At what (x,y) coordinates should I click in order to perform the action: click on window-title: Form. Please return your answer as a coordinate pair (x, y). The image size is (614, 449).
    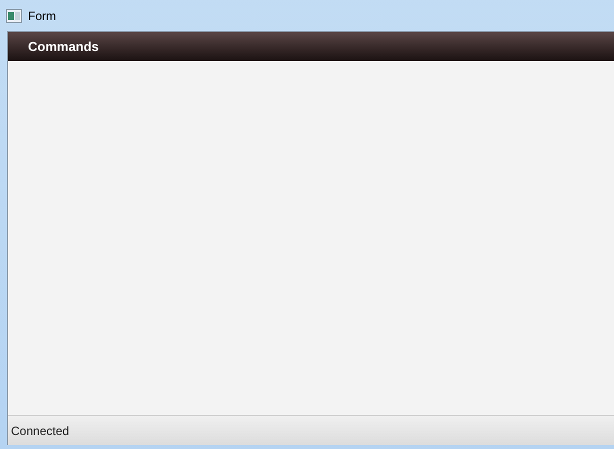
    Looking at the image, I should click on (42, 16).